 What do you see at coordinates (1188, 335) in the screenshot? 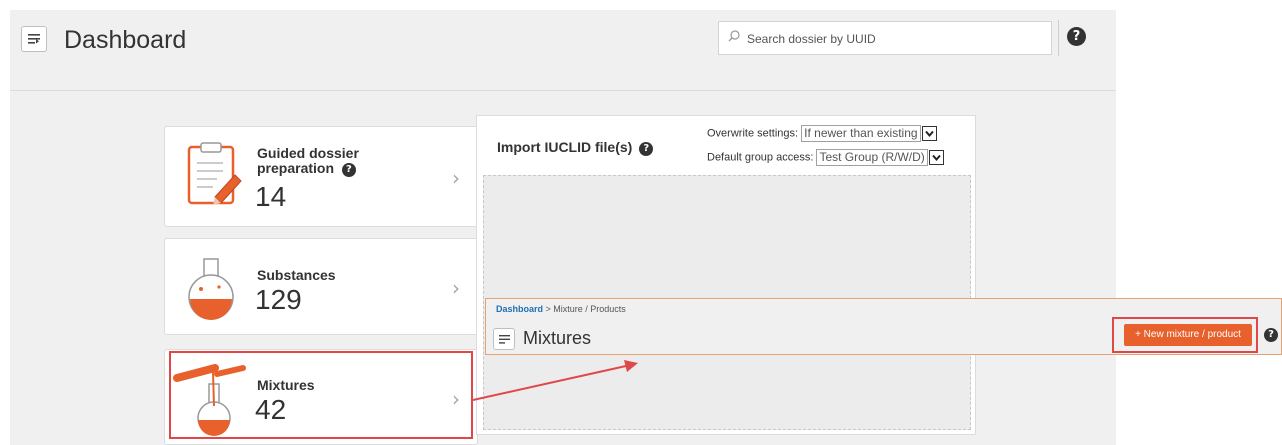
I see `new-mixture-button: + New mixture / product` at bounding box center [1188, 335].